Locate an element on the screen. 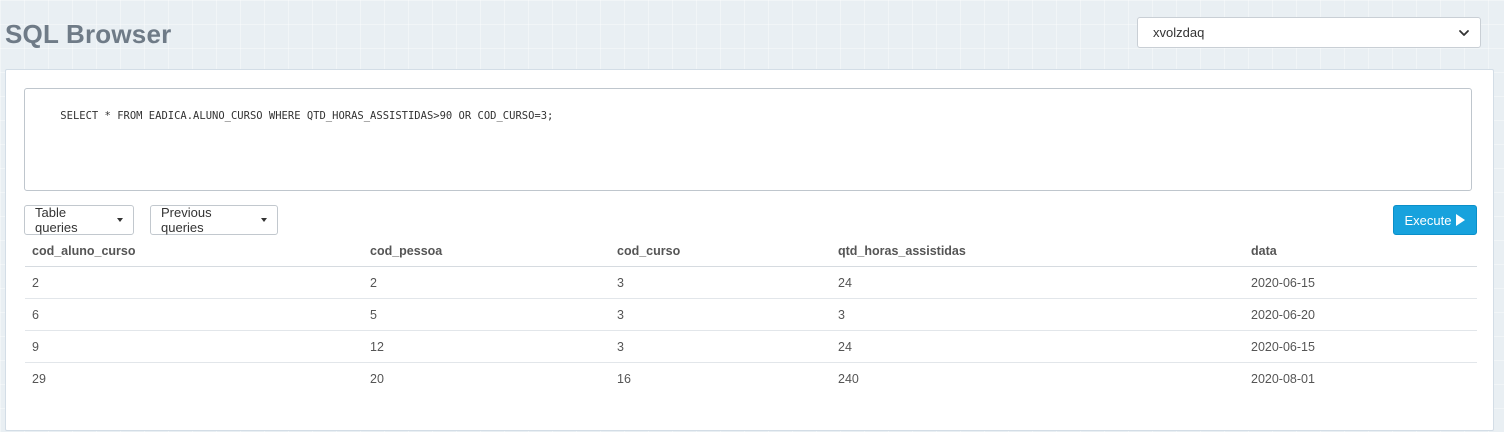  column-header: cod_pessoa is located at coordinates (486, 251).